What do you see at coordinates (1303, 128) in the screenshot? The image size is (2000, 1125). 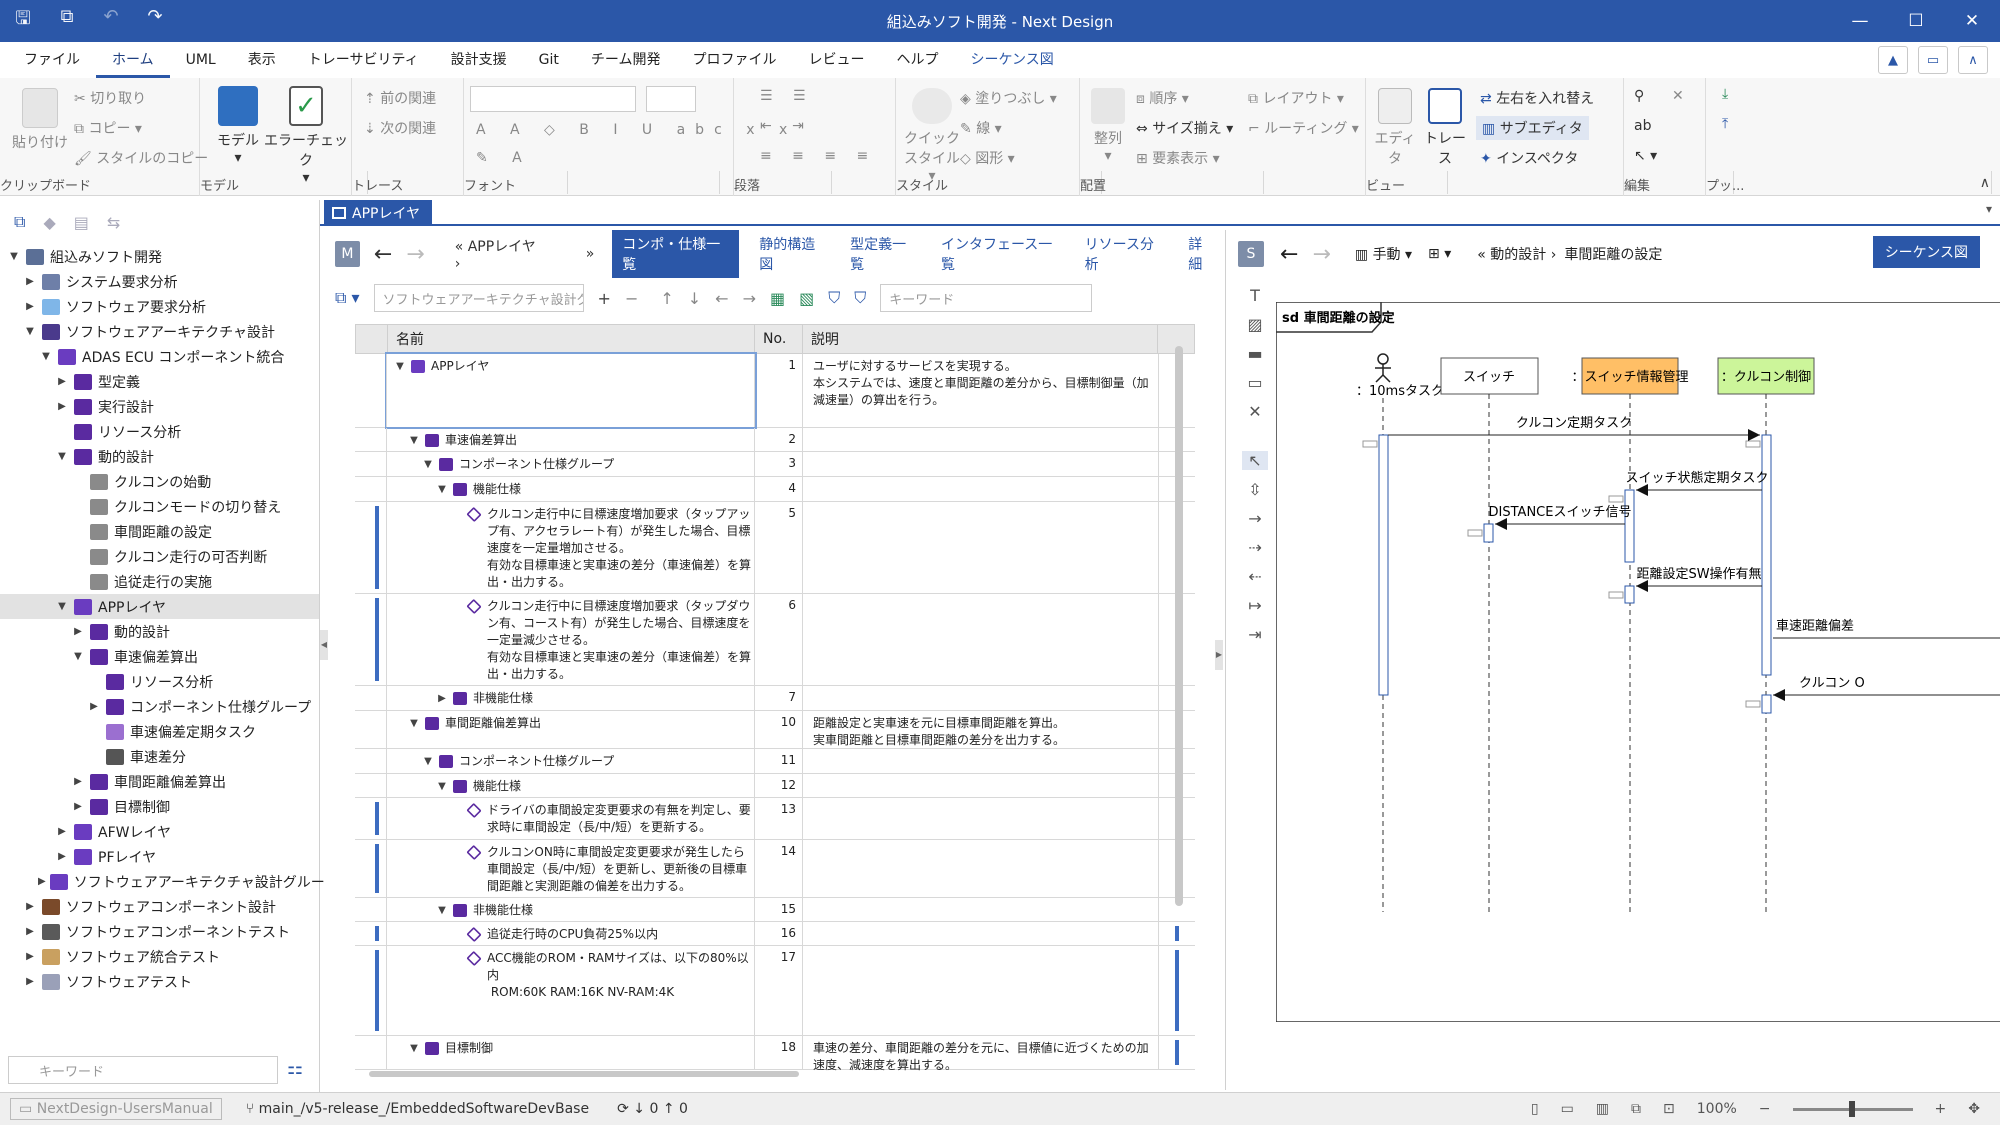 I see `routing-button: ⌐ ルーティング ▾` at bounding box center [1303, 128].